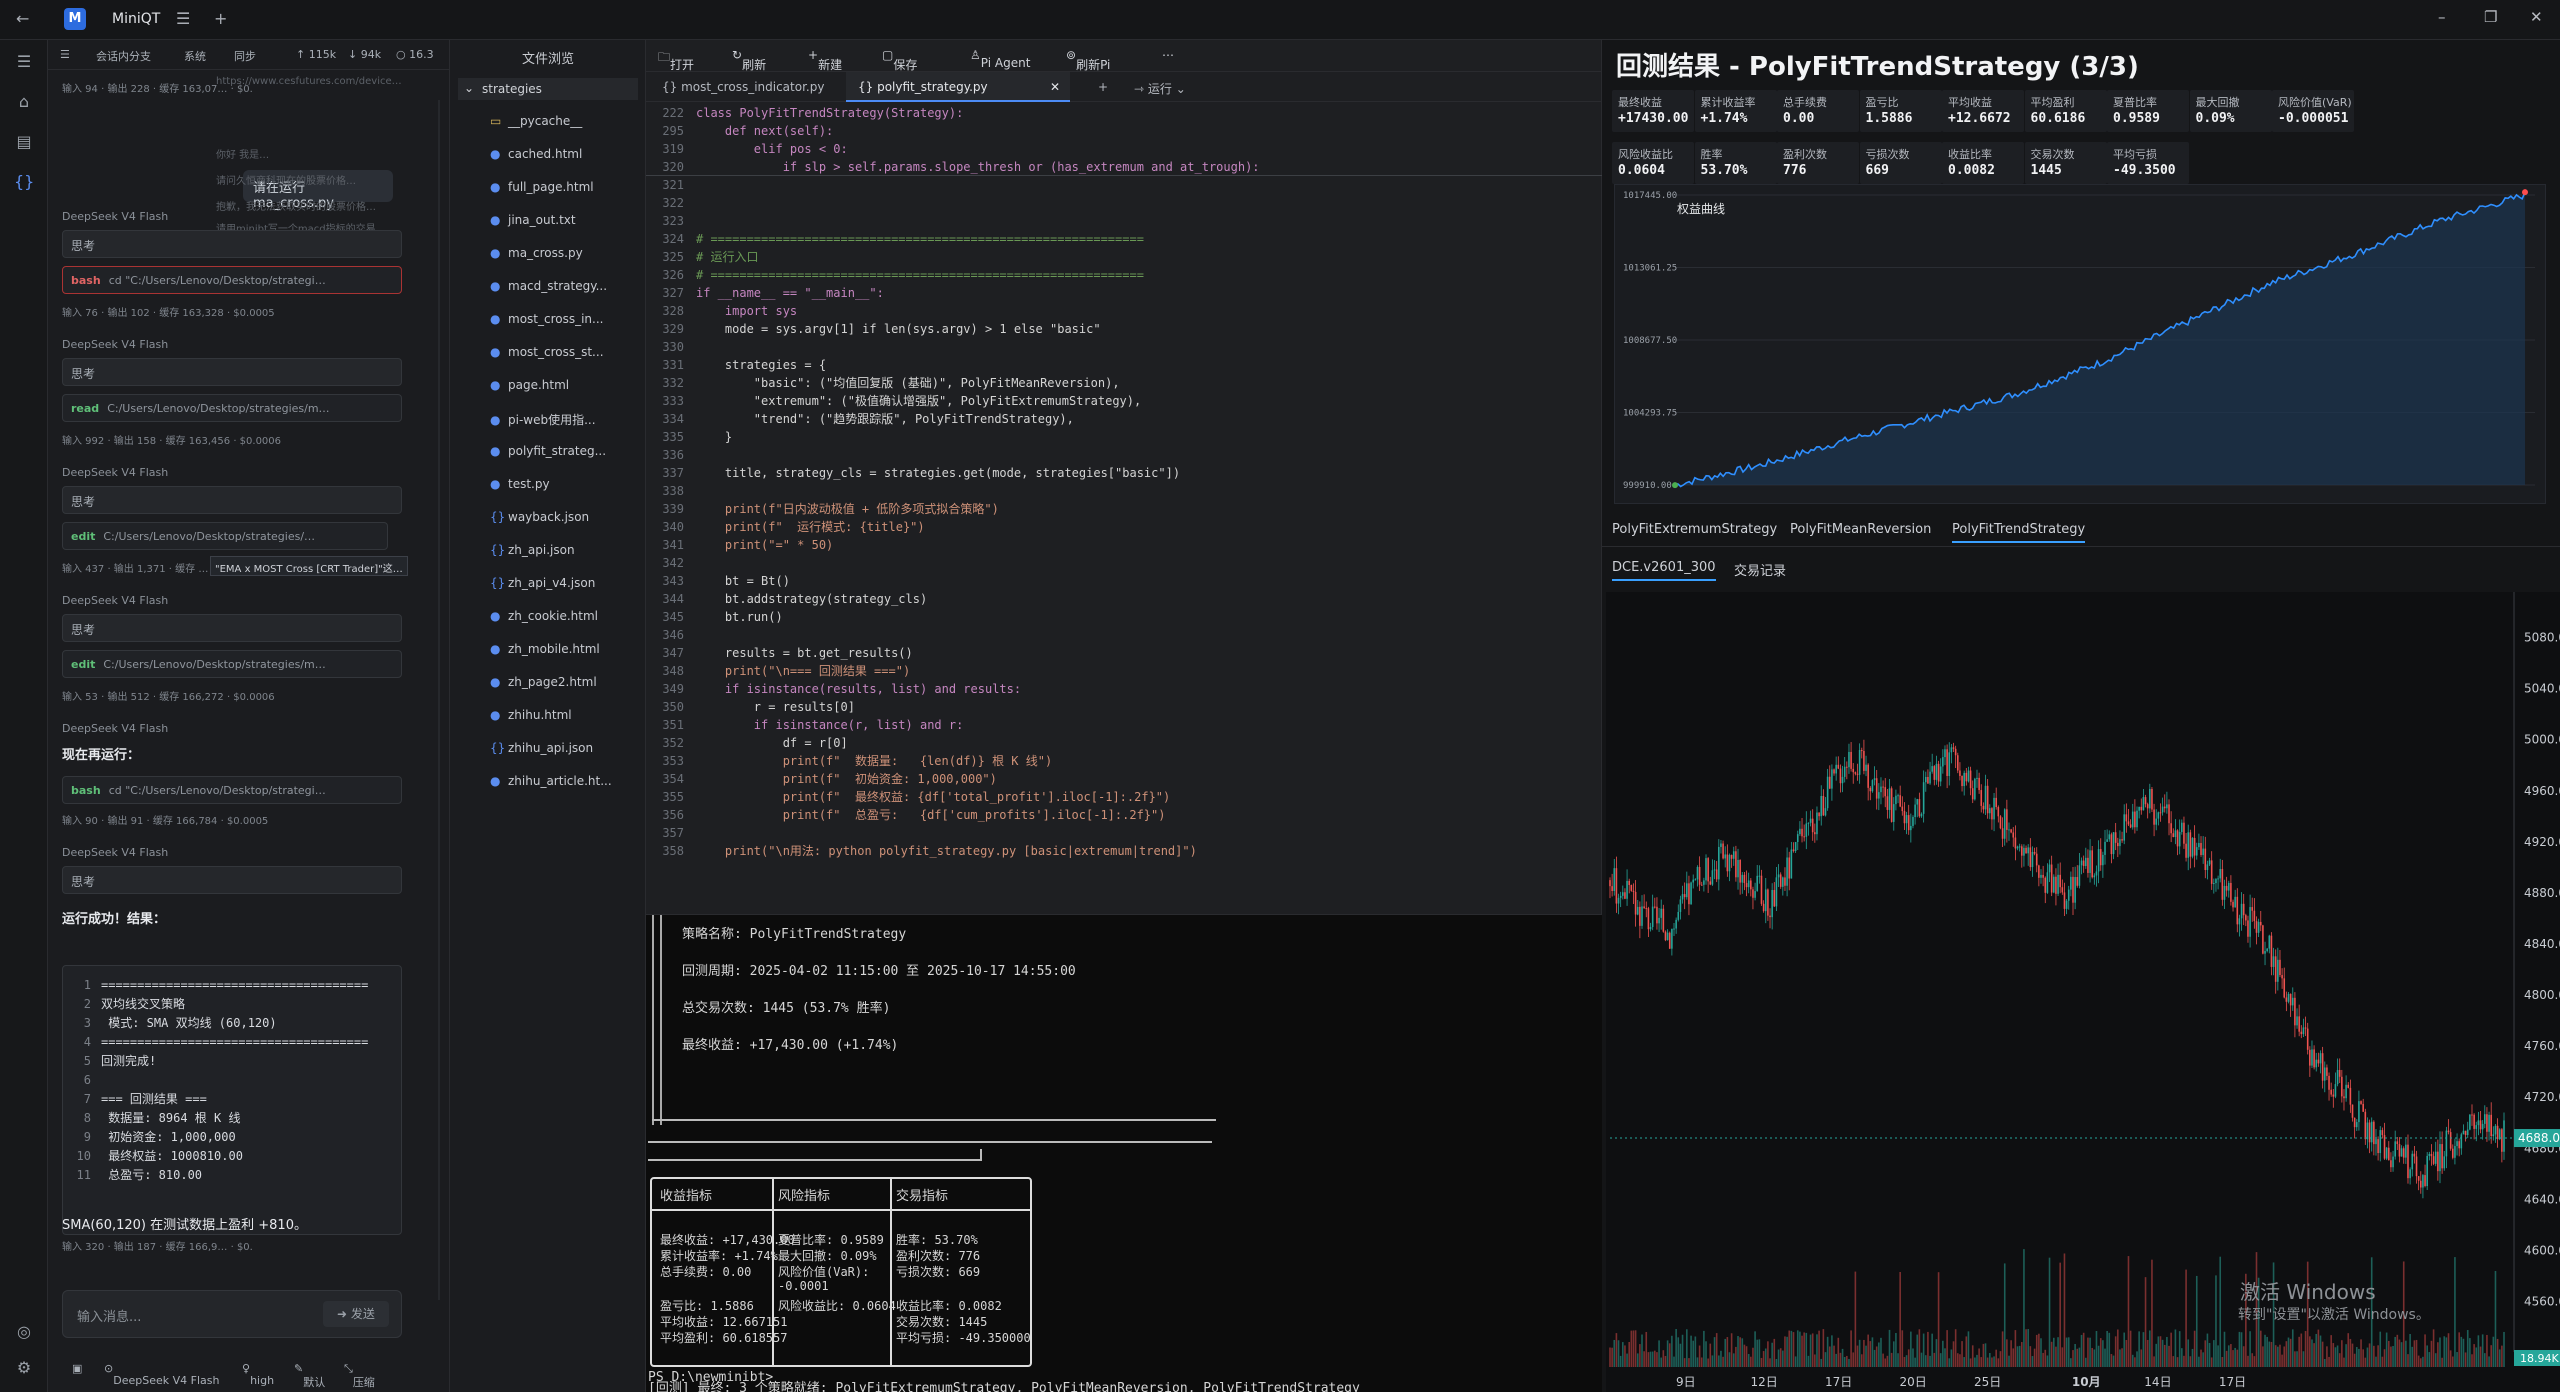 Image resolution: width=2560 pixels, height=1392 pixels. What do you see at coordinates (565, 187) in the screenshot?
I see `file-item: ● full_page.html` at bounding box center [565, 187].